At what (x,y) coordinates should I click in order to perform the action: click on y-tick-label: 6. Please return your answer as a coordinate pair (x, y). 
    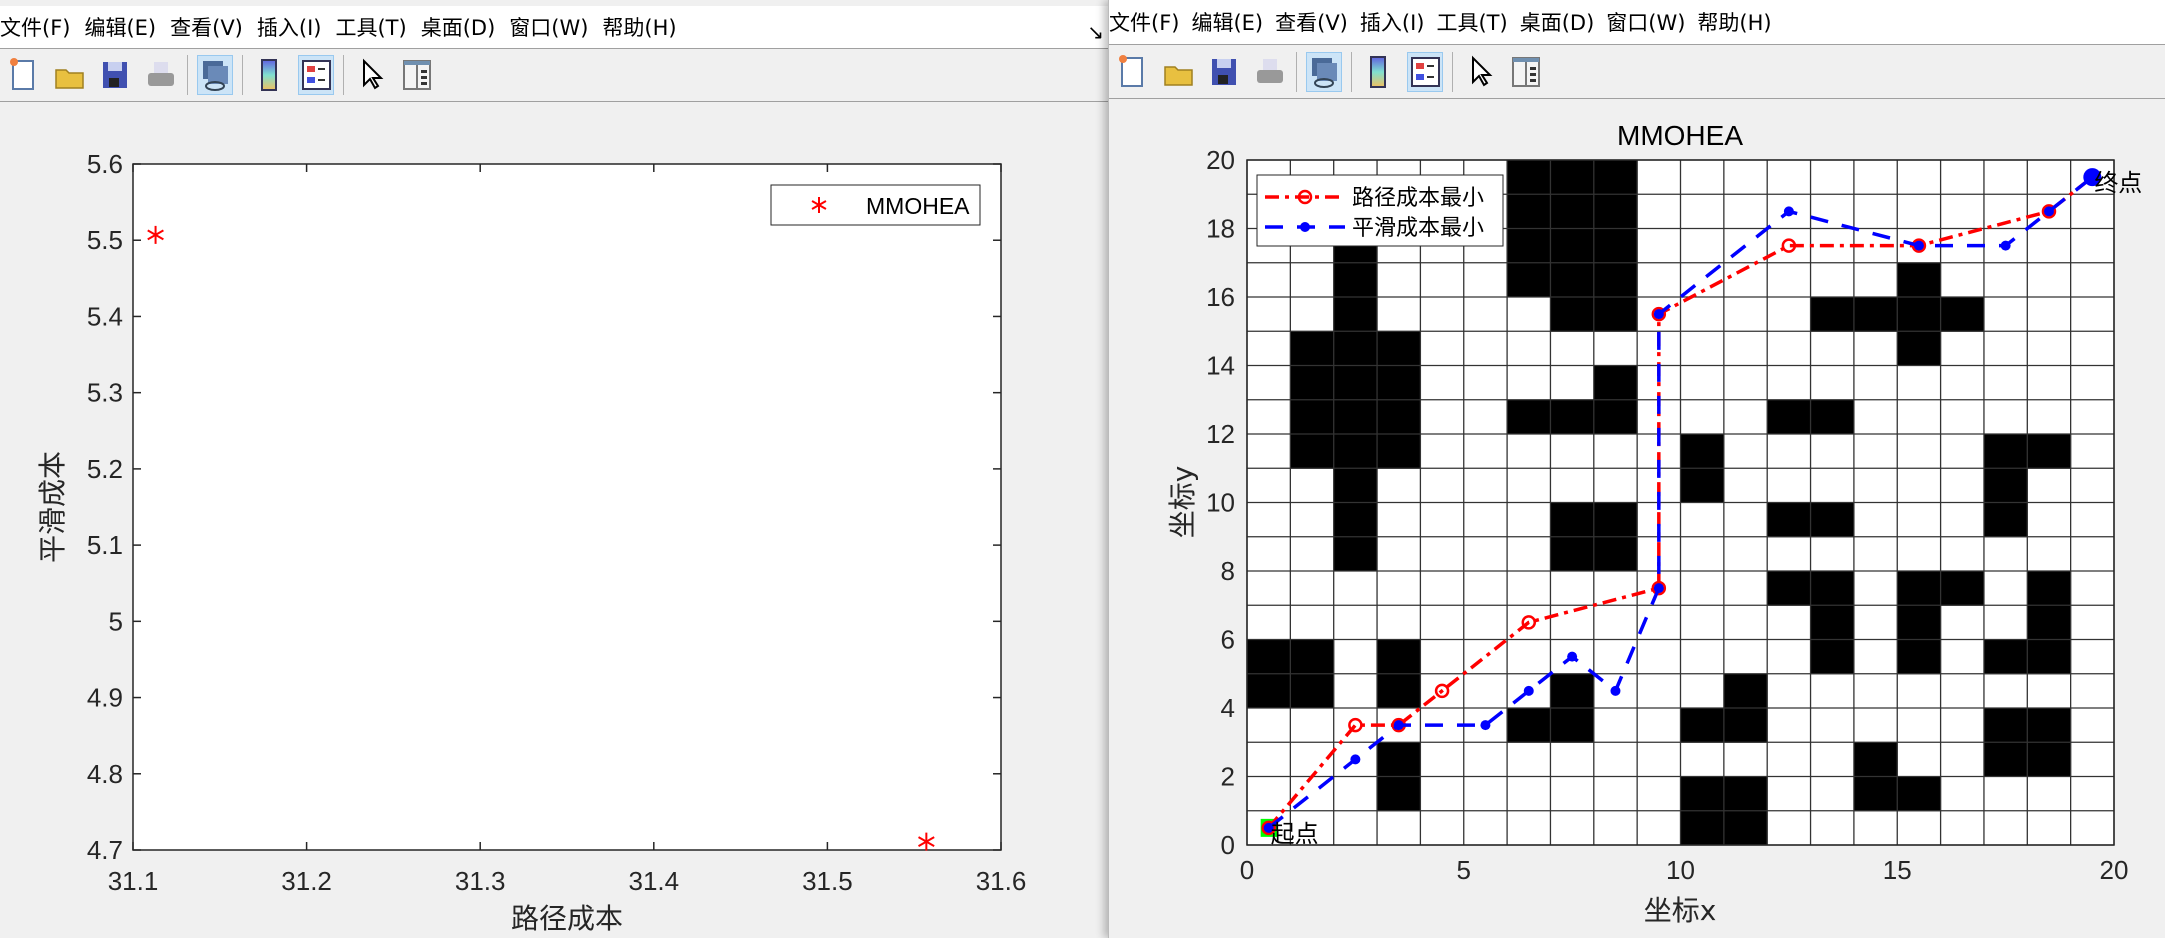
    Looking at the image, I should click on (1228, 640).